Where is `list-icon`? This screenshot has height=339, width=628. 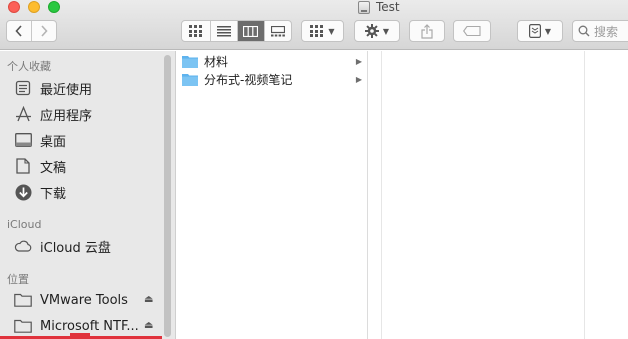 list-icon is located at coordinates (223, 30).